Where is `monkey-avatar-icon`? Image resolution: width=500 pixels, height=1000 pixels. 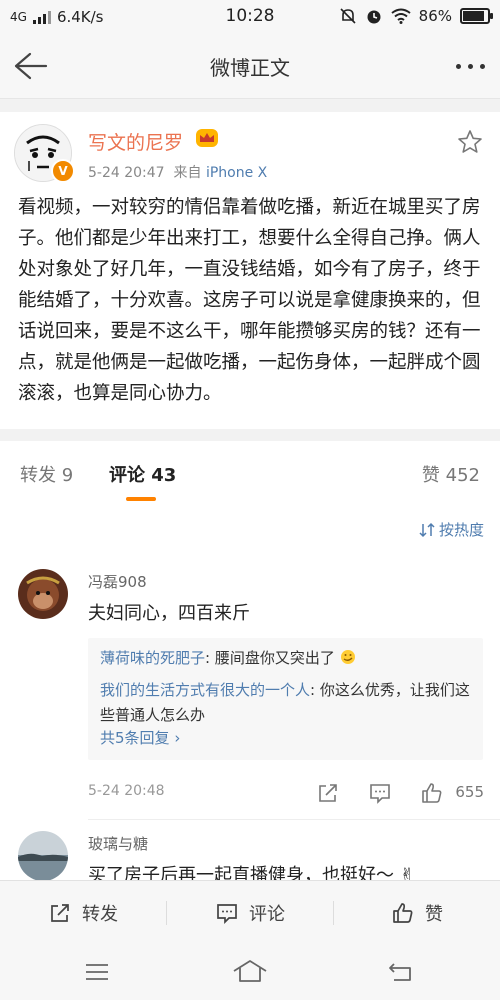
monkey-avatar-icon is located at coordinates (43, 594).